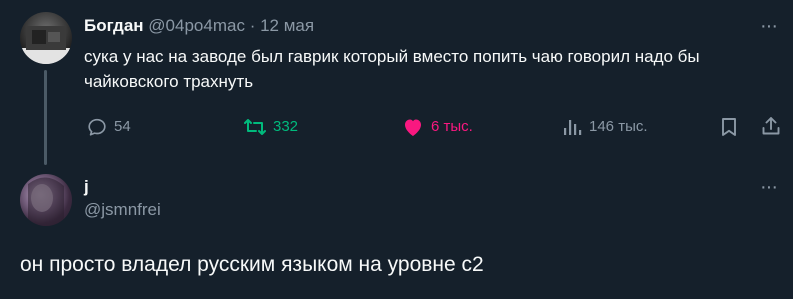 The height and width of the screenshot is (299, 793). What do you see at coordinates (46, 45) in the screenshot?
I see `avatar-image` at bounding box center [46, 45].